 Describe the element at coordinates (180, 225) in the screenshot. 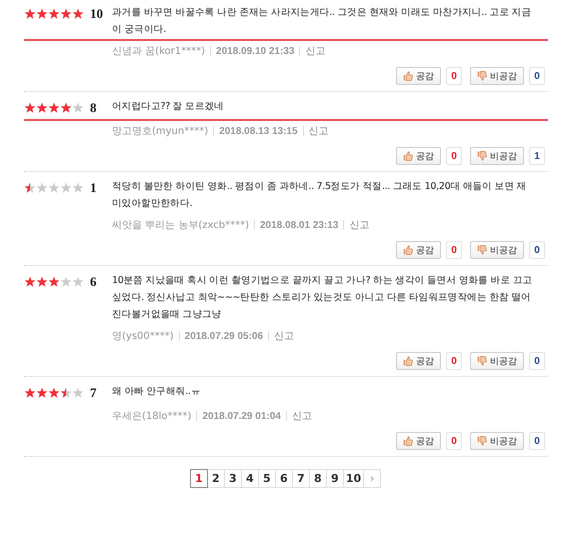

I see `author-name: 씨앗을 뿌리는 농부(zxcb****)` at that location.